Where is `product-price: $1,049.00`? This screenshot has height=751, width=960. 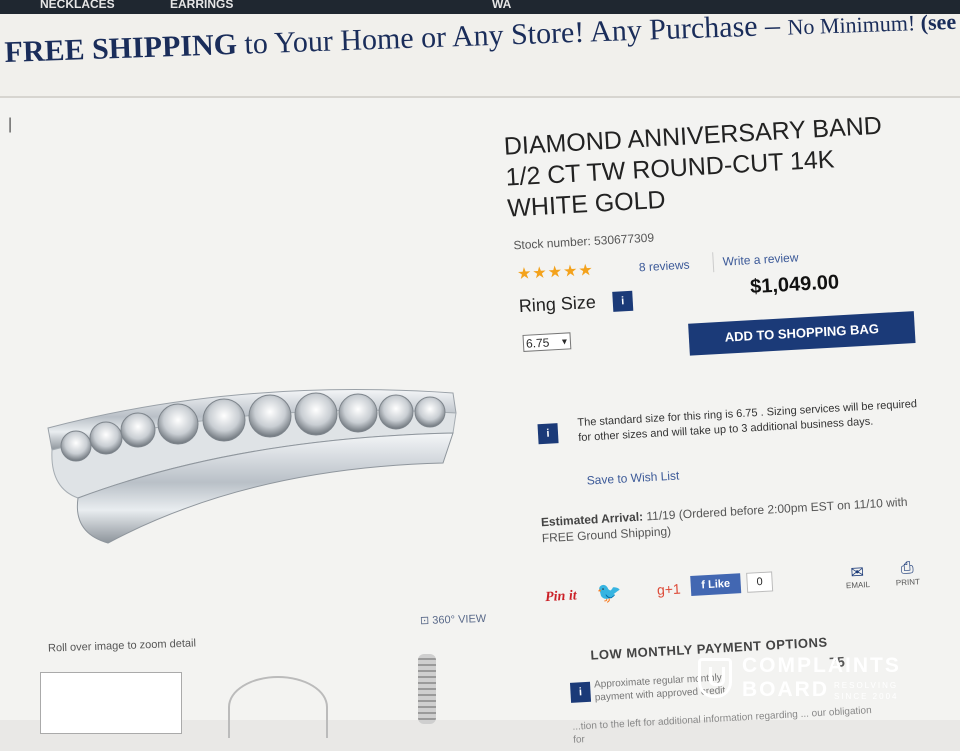 product-price: $1,049.00 is located at coordinates (794, 285).